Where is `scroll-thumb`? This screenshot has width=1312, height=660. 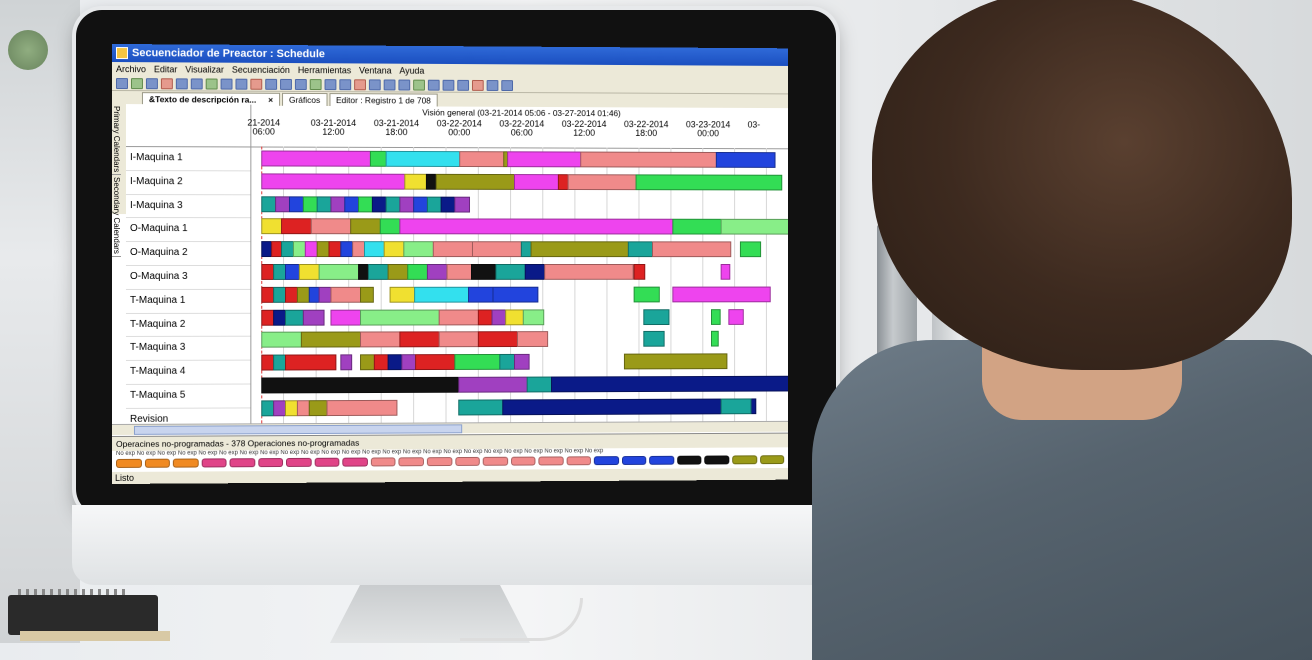 scroll-thumb is located at coordinates (298, 429).